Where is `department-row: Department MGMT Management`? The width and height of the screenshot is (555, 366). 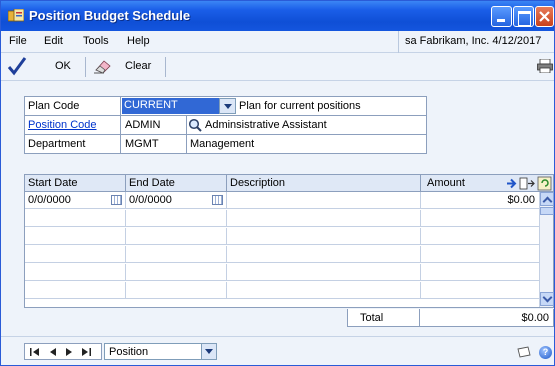
department-row: Department MGMT Management is located at coordinates (225, 144).